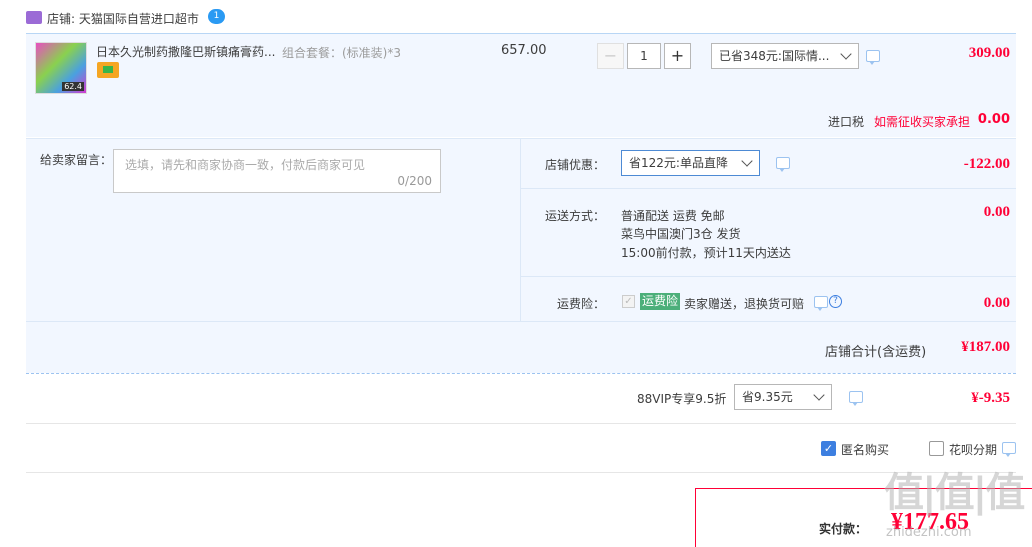 The height and width of the screenshot is (547, 1032). I want to click on shipping-eta: 15:00前付款，预计11天内送达, so click(706, 253).